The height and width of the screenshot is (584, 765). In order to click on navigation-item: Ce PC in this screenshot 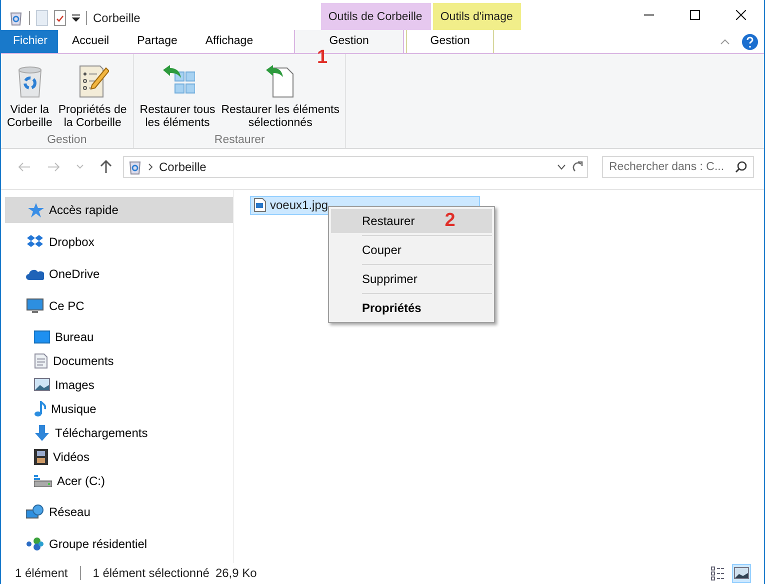, I will do `click(119, 305)`.